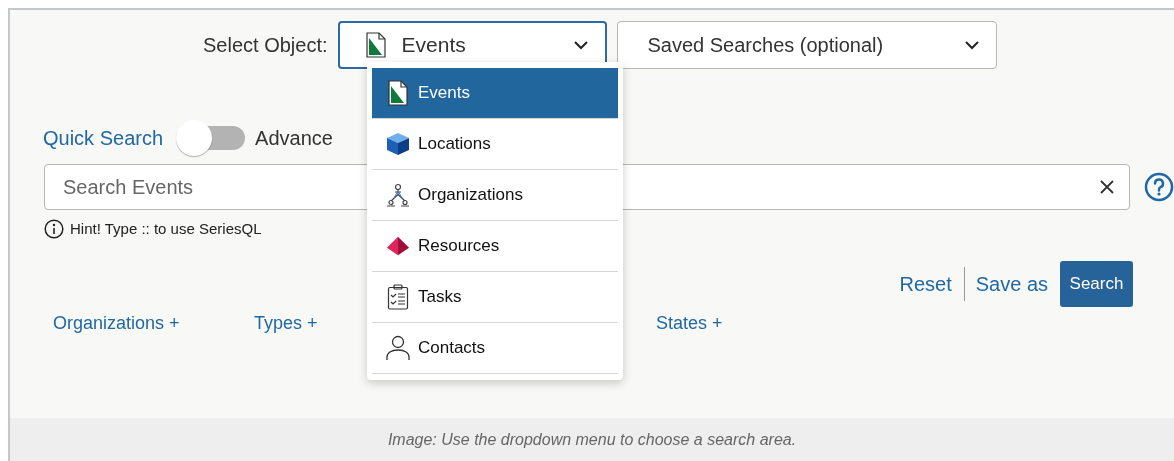  Describe the element at coordinates (166, 229) in the screenshot. I see `hint-text: Hint! Type :: to use SeriesQL` at that location.